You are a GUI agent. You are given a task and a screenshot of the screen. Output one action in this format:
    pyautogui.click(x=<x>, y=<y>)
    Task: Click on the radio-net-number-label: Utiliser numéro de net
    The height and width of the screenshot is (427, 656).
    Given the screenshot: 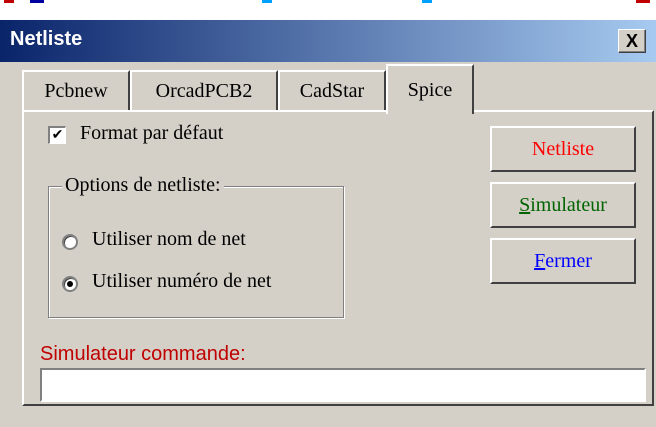 What is the action you would take?
    pyautogui.click(x=182, y=281)
    